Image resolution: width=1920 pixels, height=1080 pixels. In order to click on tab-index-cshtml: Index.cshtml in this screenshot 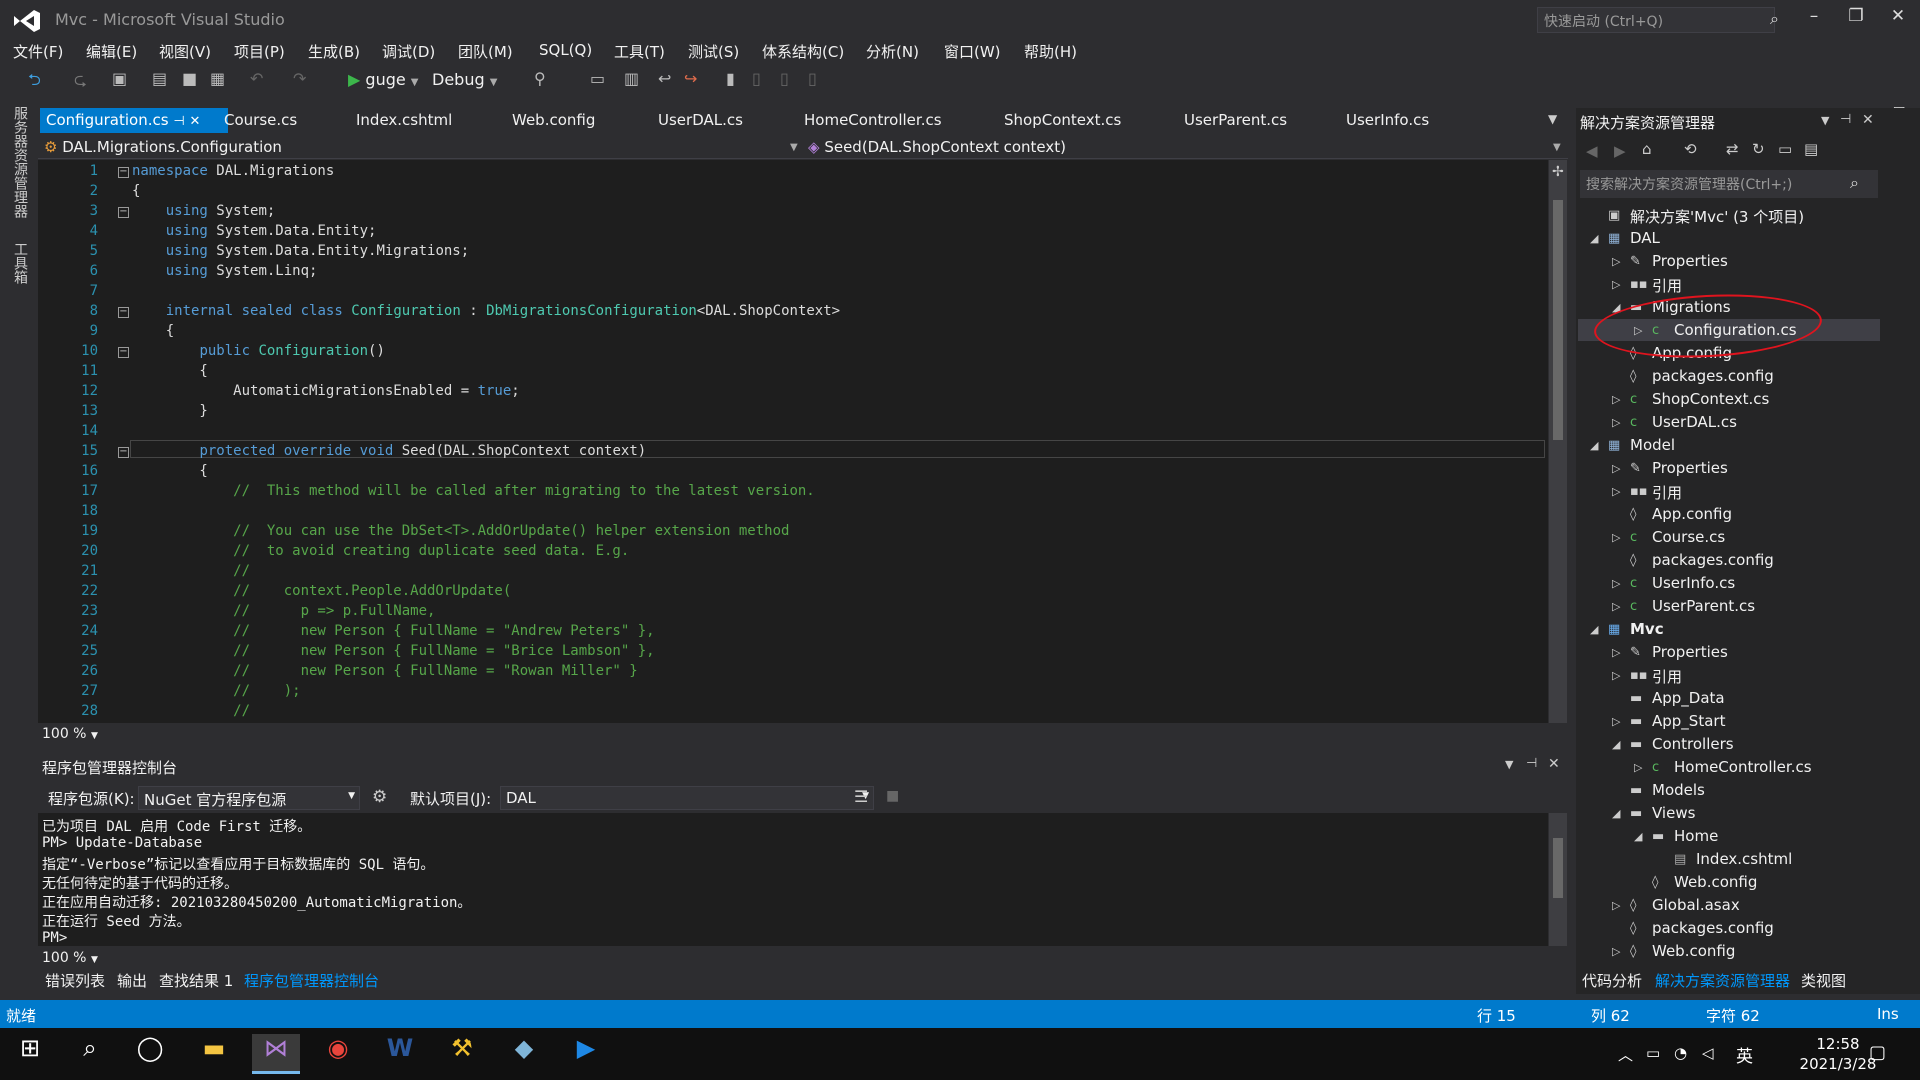, I will do `click(404, 120)`.